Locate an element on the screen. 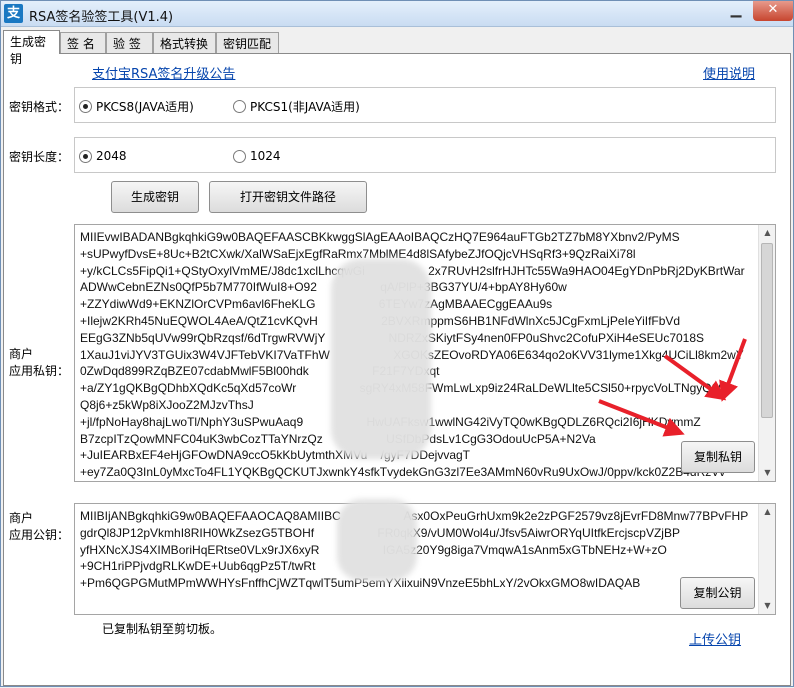 The height and width of the screenshot is (688, 794). upload-public-key-link: 上传公钥 is located at coordinates (715, 638).